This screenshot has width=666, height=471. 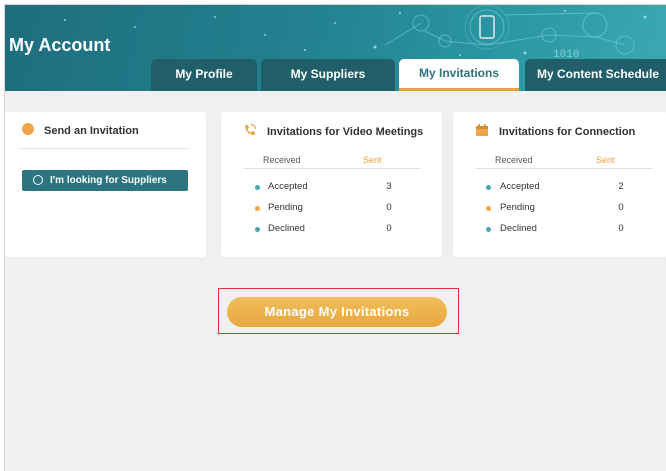 What do you see at coordinates (251, 129) in the screenshot?
I see `phone-icon` at bounding box center [251, 129].